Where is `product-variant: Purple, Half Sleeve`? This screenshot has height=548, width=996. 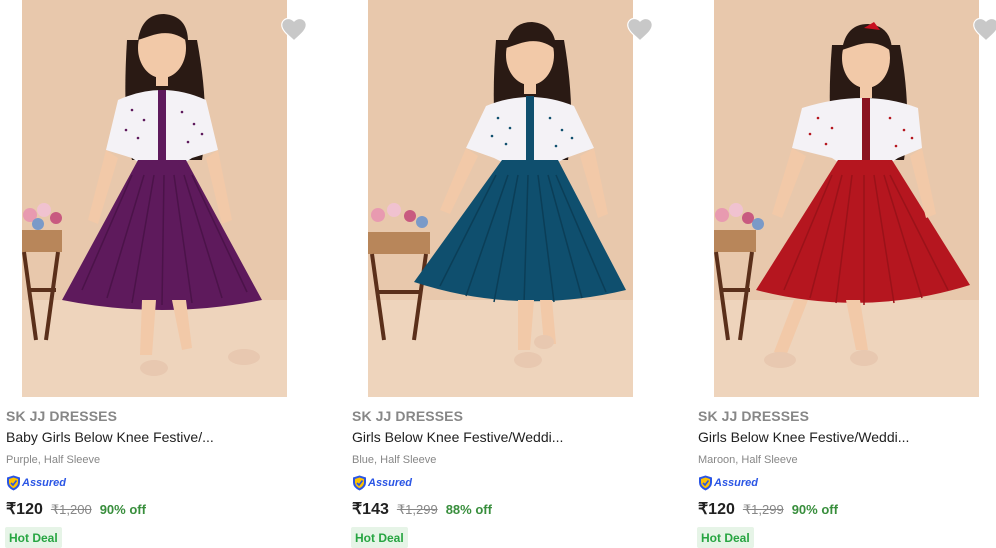 product-variant: Purple, Half Sleeve is located at coordinates (53, 460).